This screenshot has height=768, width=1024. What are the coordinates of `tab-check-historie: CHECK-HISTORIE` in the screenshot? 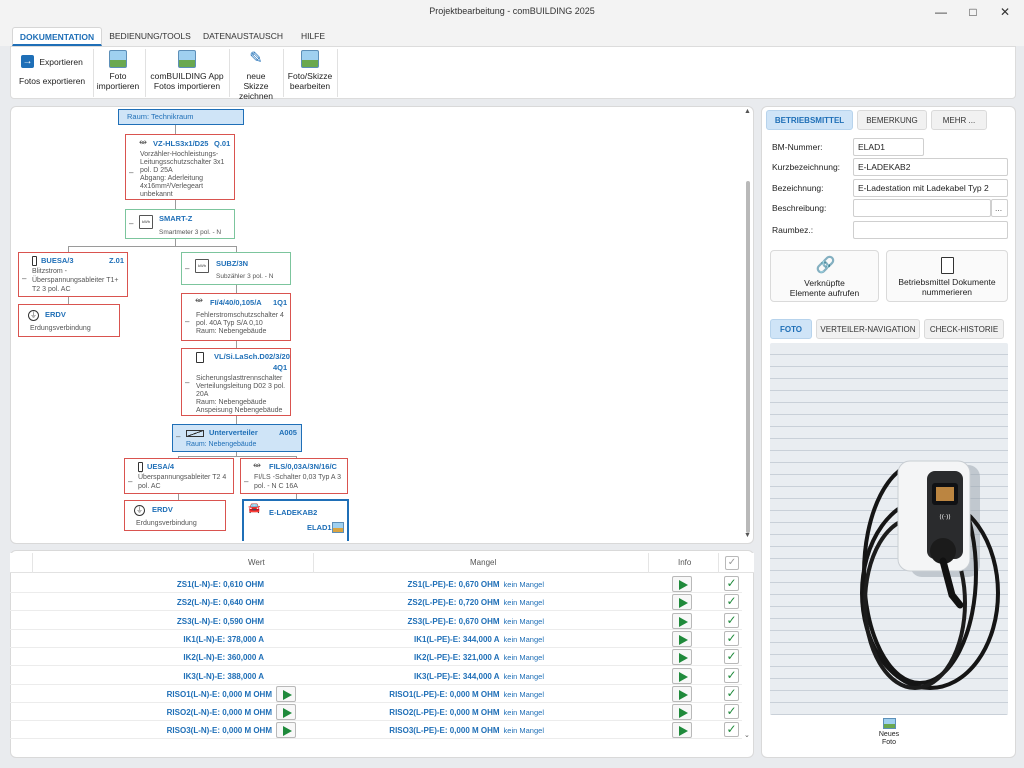 It's located at (964, 329).